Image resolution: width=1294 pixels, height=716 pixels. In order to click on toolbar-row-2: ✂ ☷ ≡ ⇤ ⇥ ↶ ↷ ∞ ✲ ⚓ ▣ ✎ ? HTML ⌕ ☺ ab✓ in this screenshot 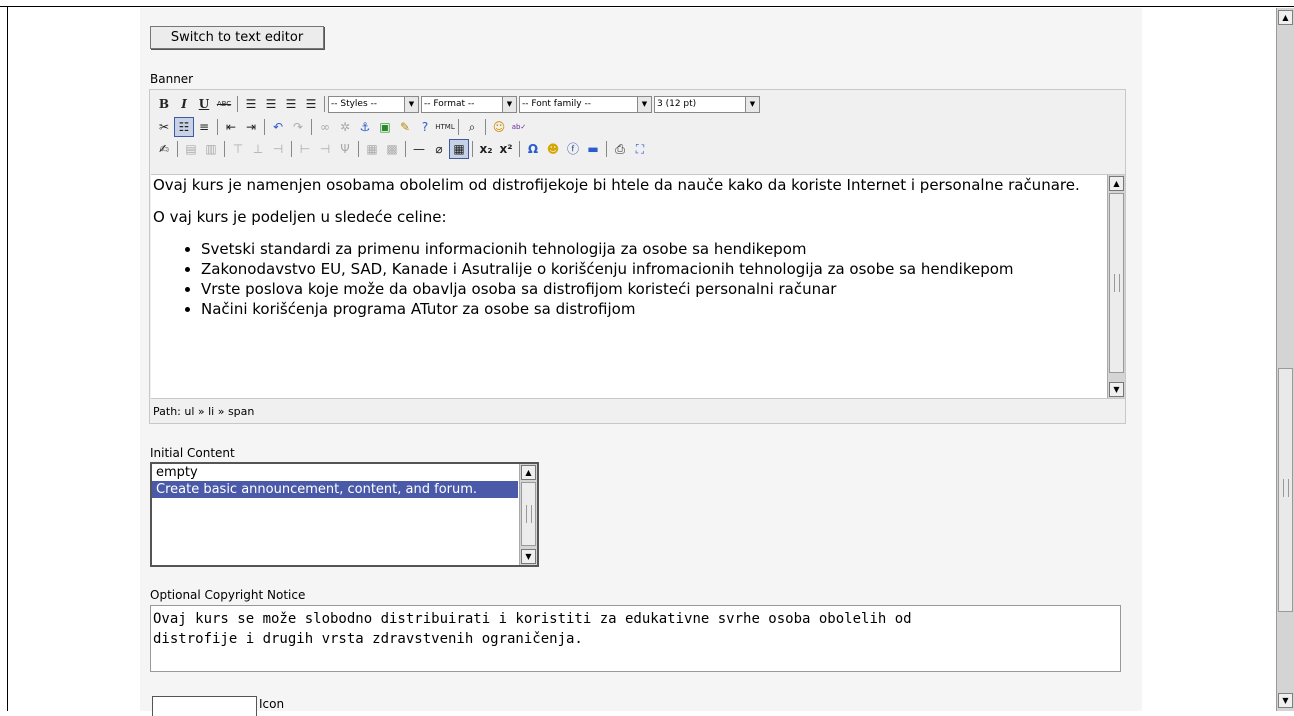, I will do `click(341, 127)`.